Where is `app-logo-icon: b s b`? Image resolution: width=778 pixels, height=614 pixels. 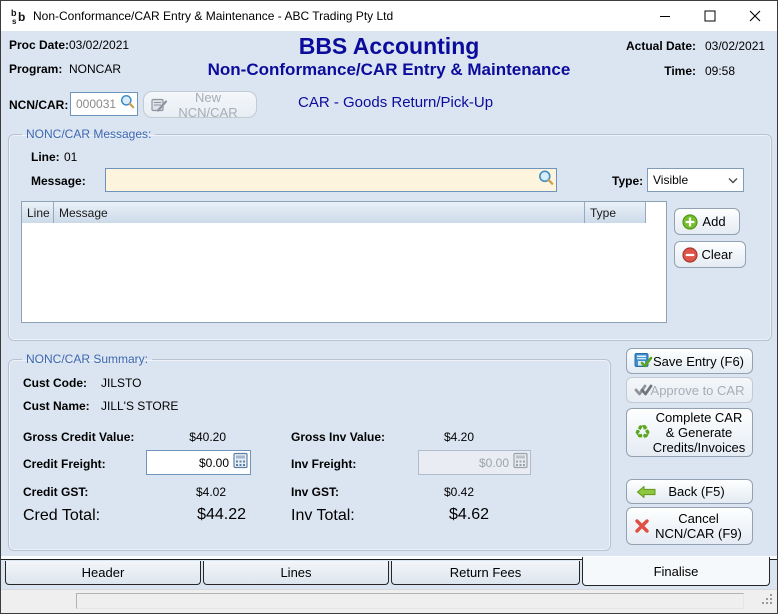 app-logo-icon: b s b is located at coordinates (19, 18).